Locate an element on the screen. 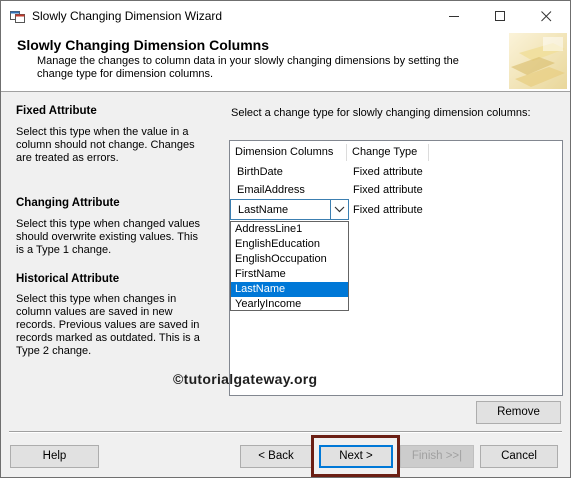 Image resolution: width=571 pixels, height=478 pixels. close-icon is located at coordinates (546, 16).